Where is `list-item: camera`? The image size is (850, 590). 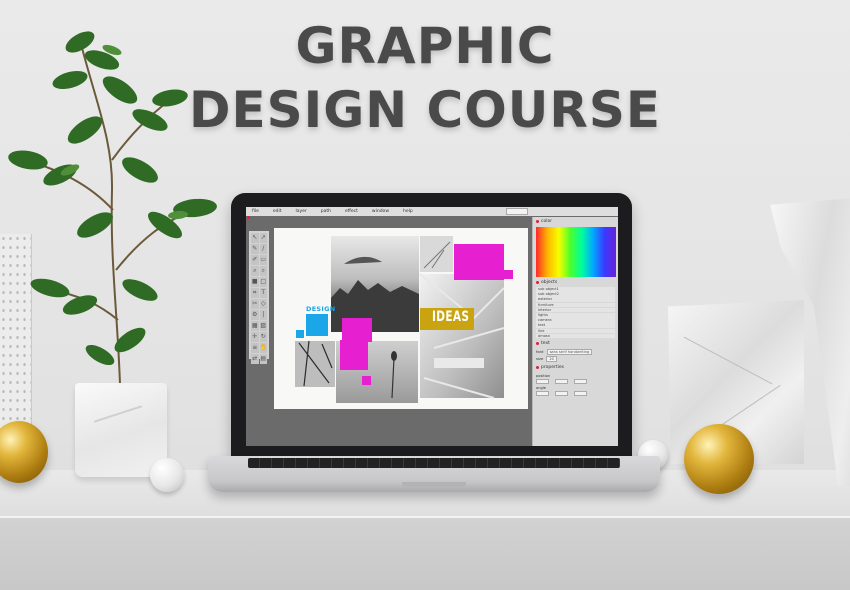 list-item: camera is located at coordinates (575, 320).